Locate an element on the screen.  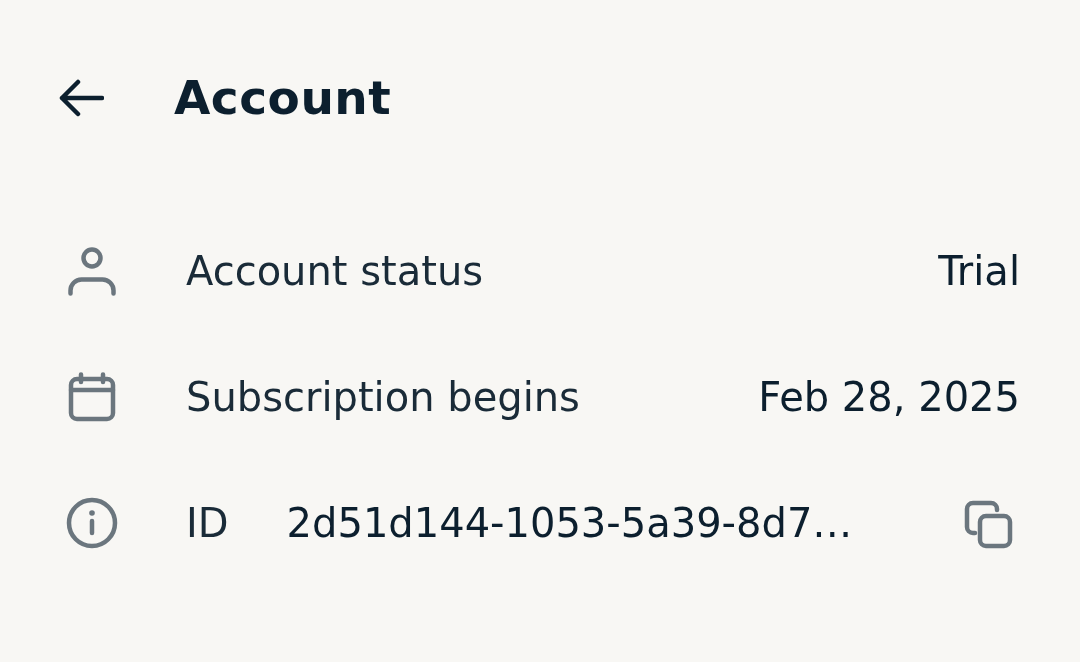
back-arrow-icon is located at coordinates (81, 98).